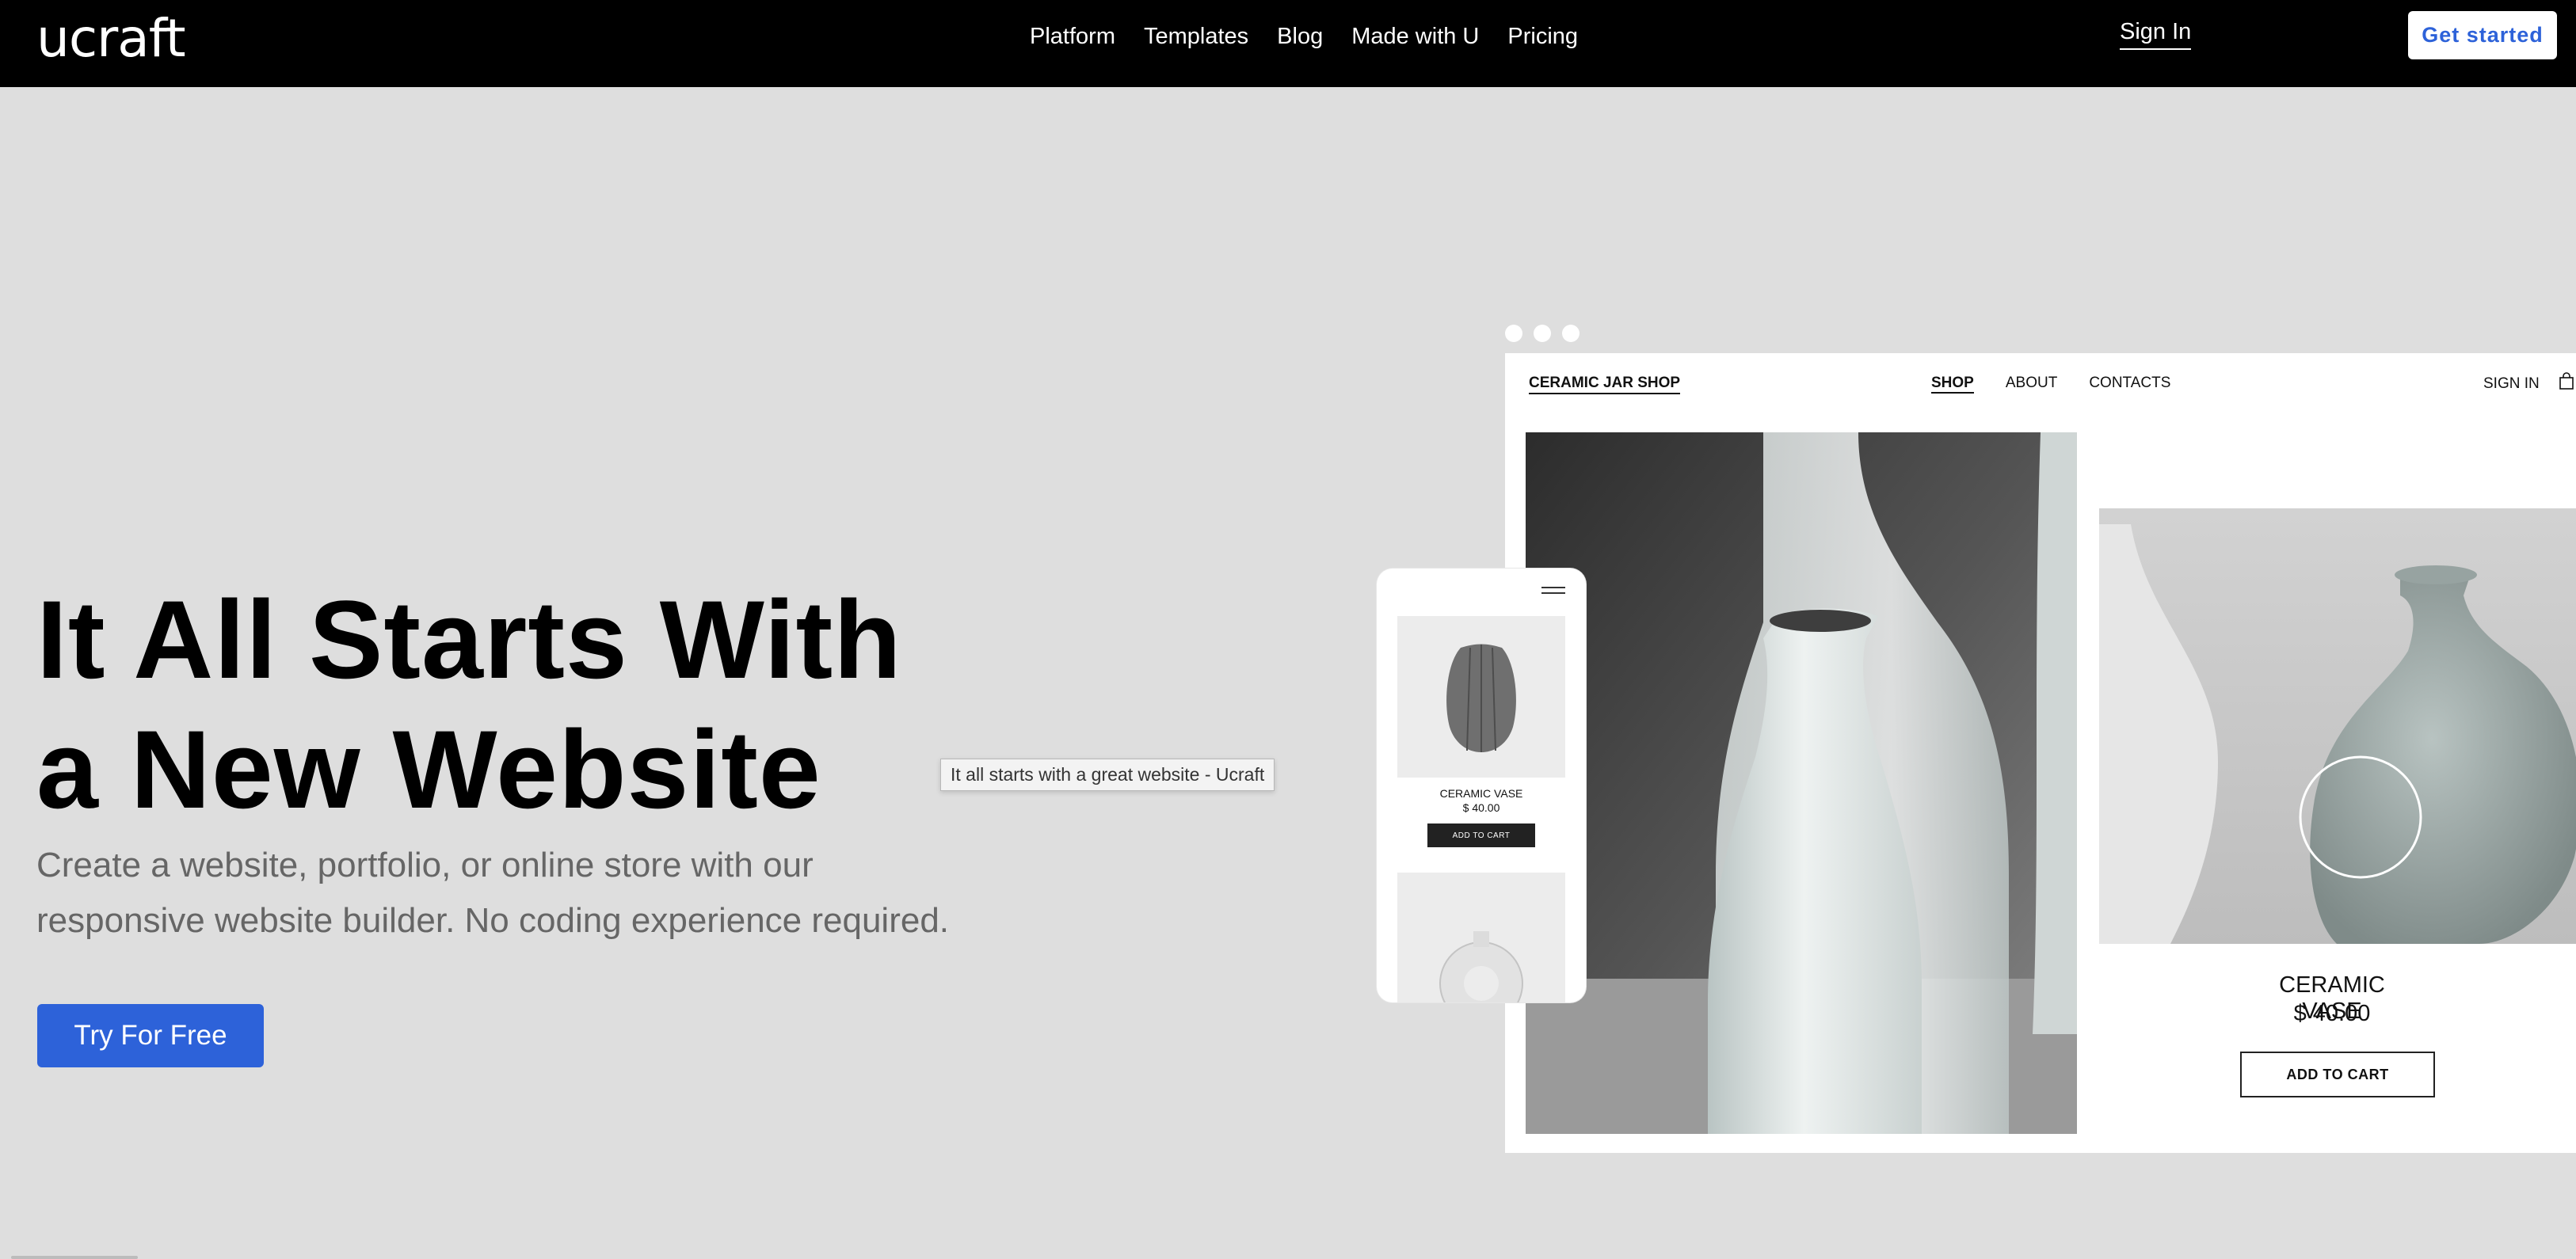 The image size is (2576, 1259). Describe the element at coordinates (2156, 33) in the screenshot. I see `sign-in-link: Sign In` at that location.